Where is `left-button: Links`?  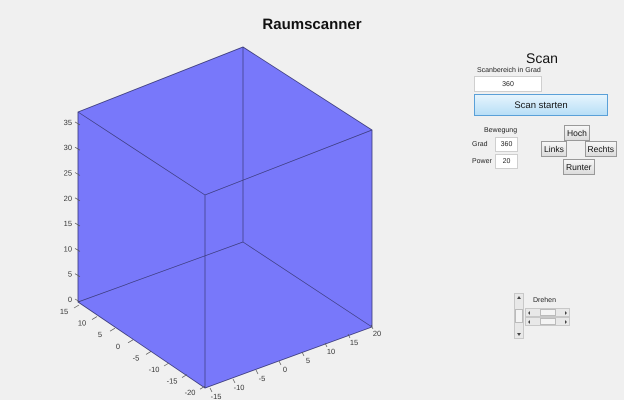
left-button: Links is located at coordinates (554, 149).